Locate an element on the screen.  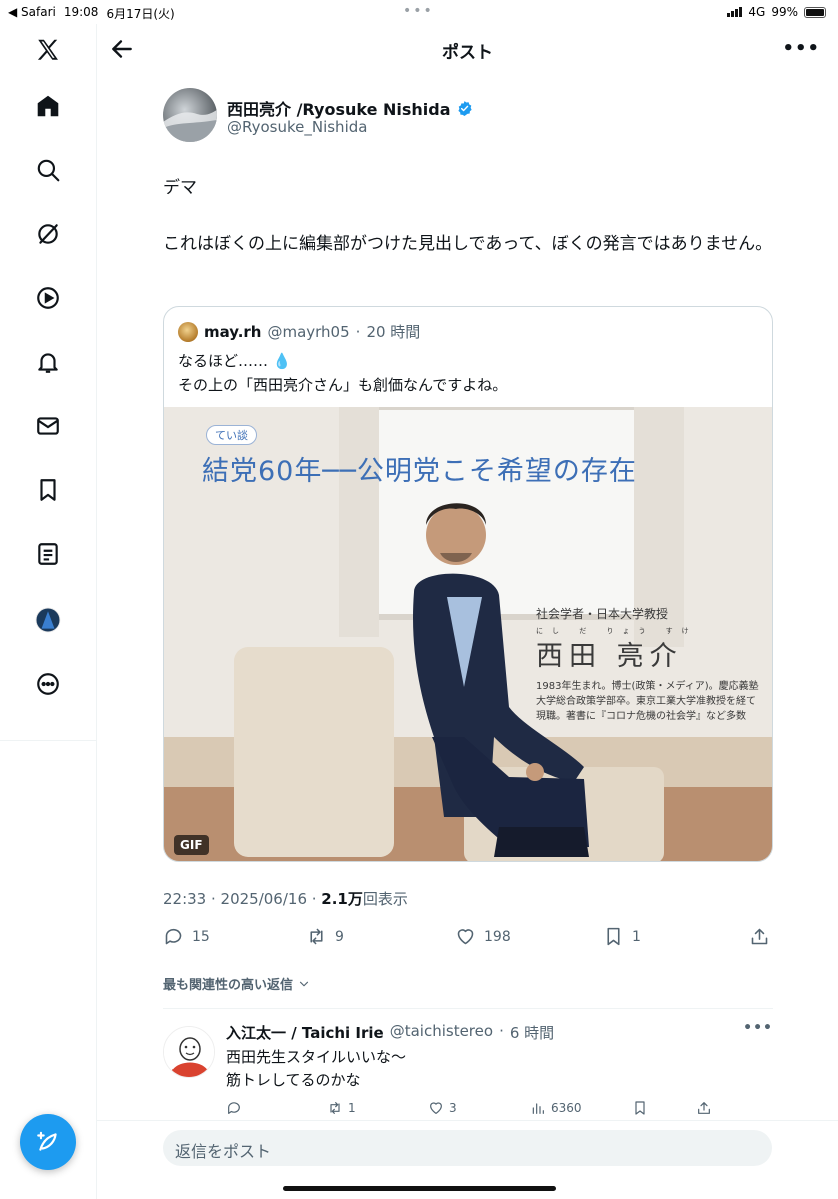
reply-header: 入江太一 / Taichi Irie @taichistereo · 6 時間 is located at coordinates (390, 1032).